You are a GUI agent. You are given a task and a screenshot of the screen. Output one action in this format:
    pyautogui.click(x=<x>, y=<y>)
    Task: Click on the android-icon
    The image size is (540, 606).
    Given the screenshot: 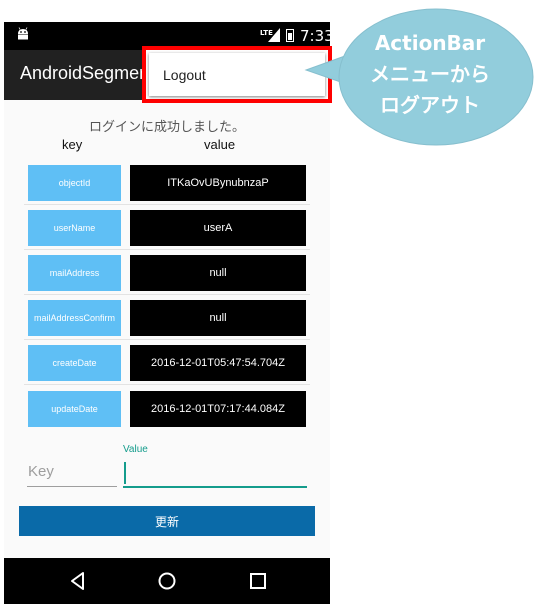 What is the action you would take?
    pyautogui.click(x=23, y=33)
    